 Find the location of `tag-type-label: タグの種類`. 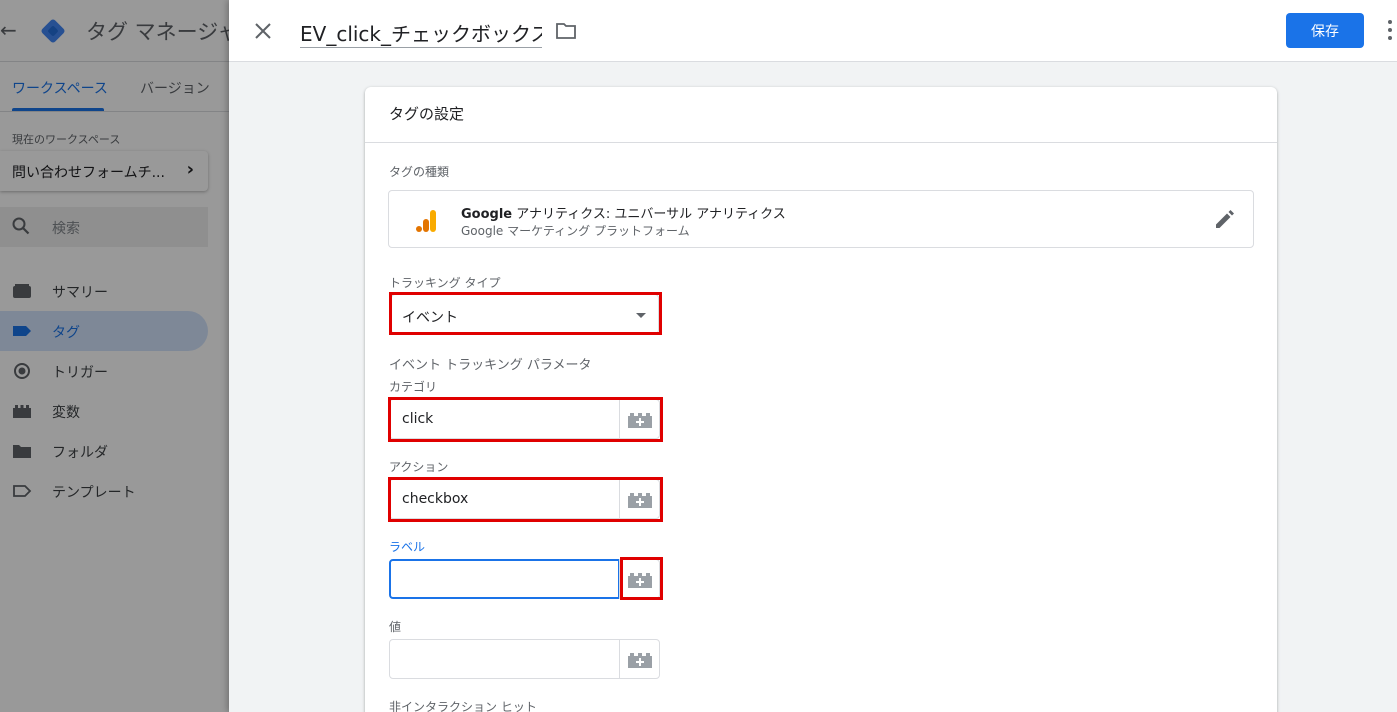

tag-type-label: タグの種類 is located at coordinates (419, 172).